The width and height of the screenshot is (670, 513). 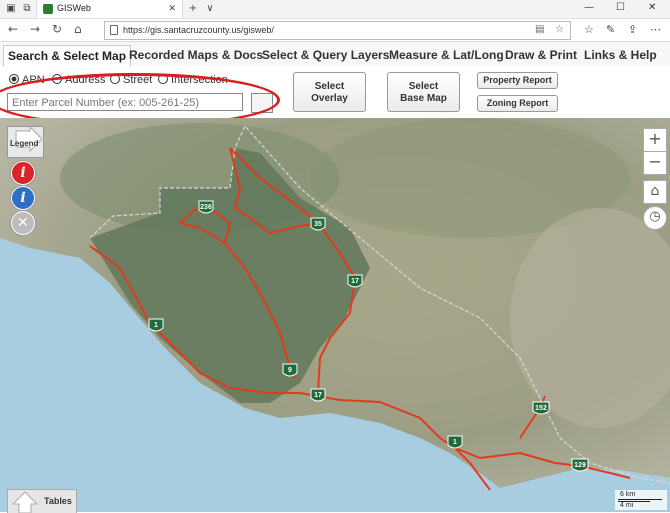 What do you see at coordinates (610, 29) in the screenshot?
I see `notes-icon: ✎` at bounding box center [610, 29].